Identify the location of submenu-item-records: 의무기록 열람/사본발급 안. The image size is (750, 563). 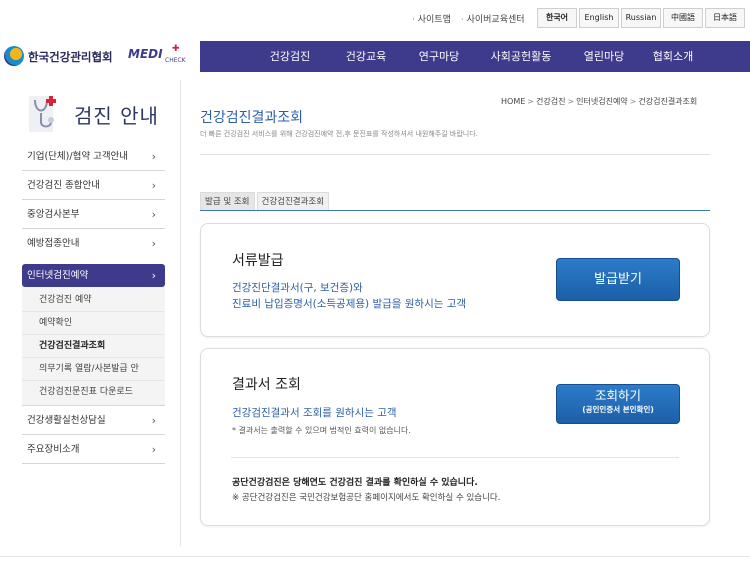
(93, 369).